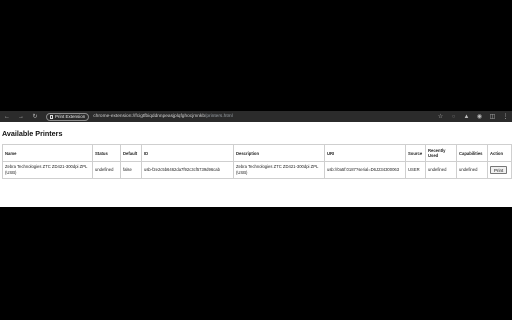  Describe the element at coordinates (51, 116) in the screenshot. I see `document-icon` at that location.